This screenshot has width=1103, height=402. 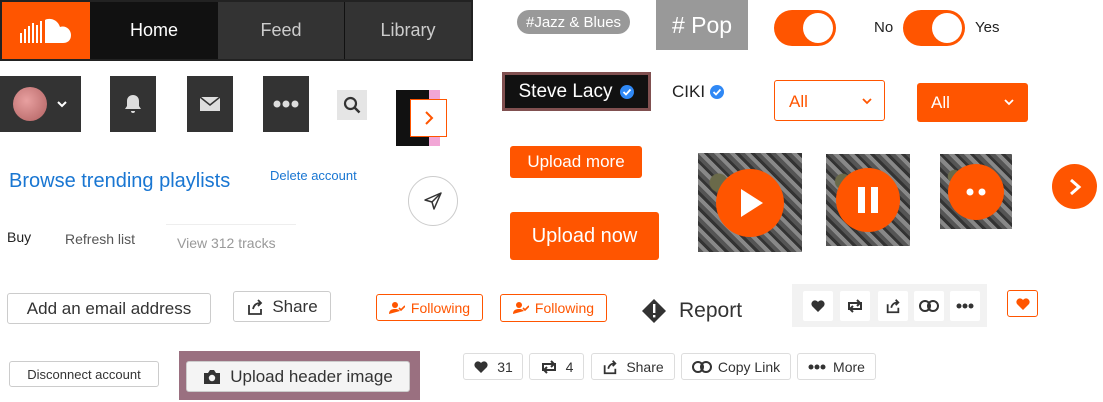 I want to click on upload-header-wrapper: Upload header image, so click(x=299, y=375).